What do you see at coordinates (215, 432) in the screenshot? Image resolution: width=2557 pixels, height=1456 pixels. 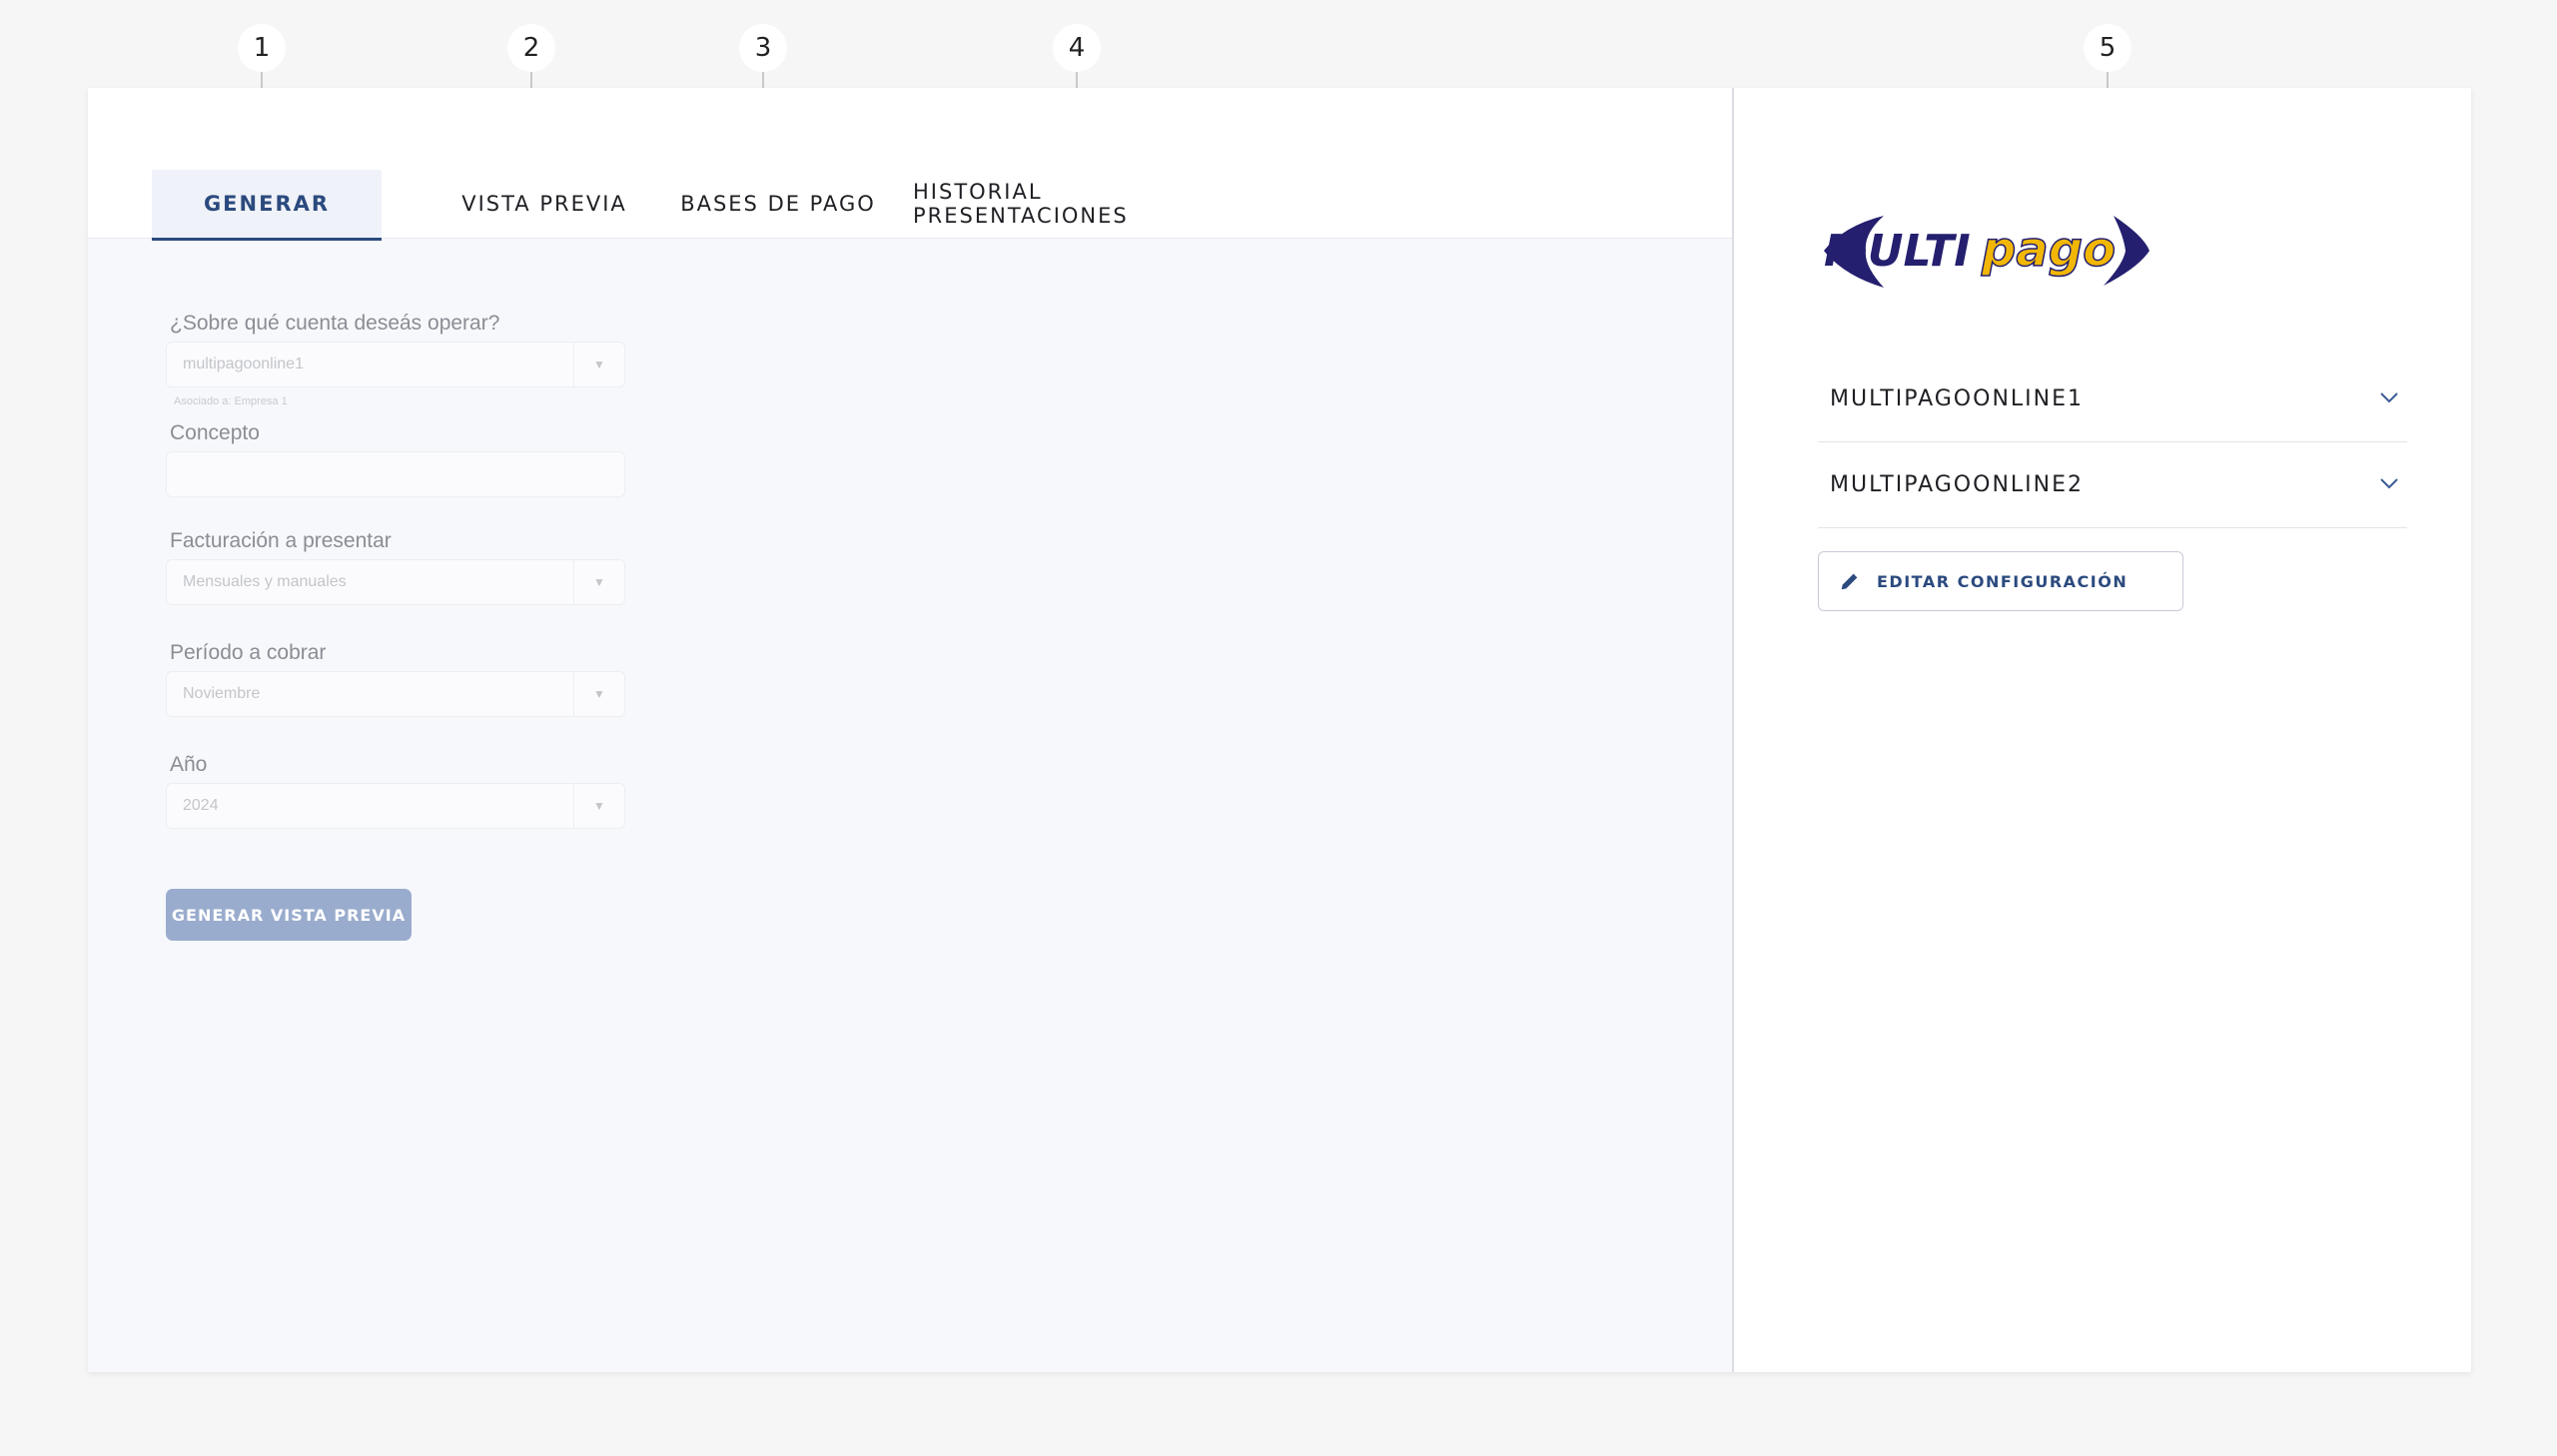 I see `concept-label: Concepto` at bounding box center [215, 432].